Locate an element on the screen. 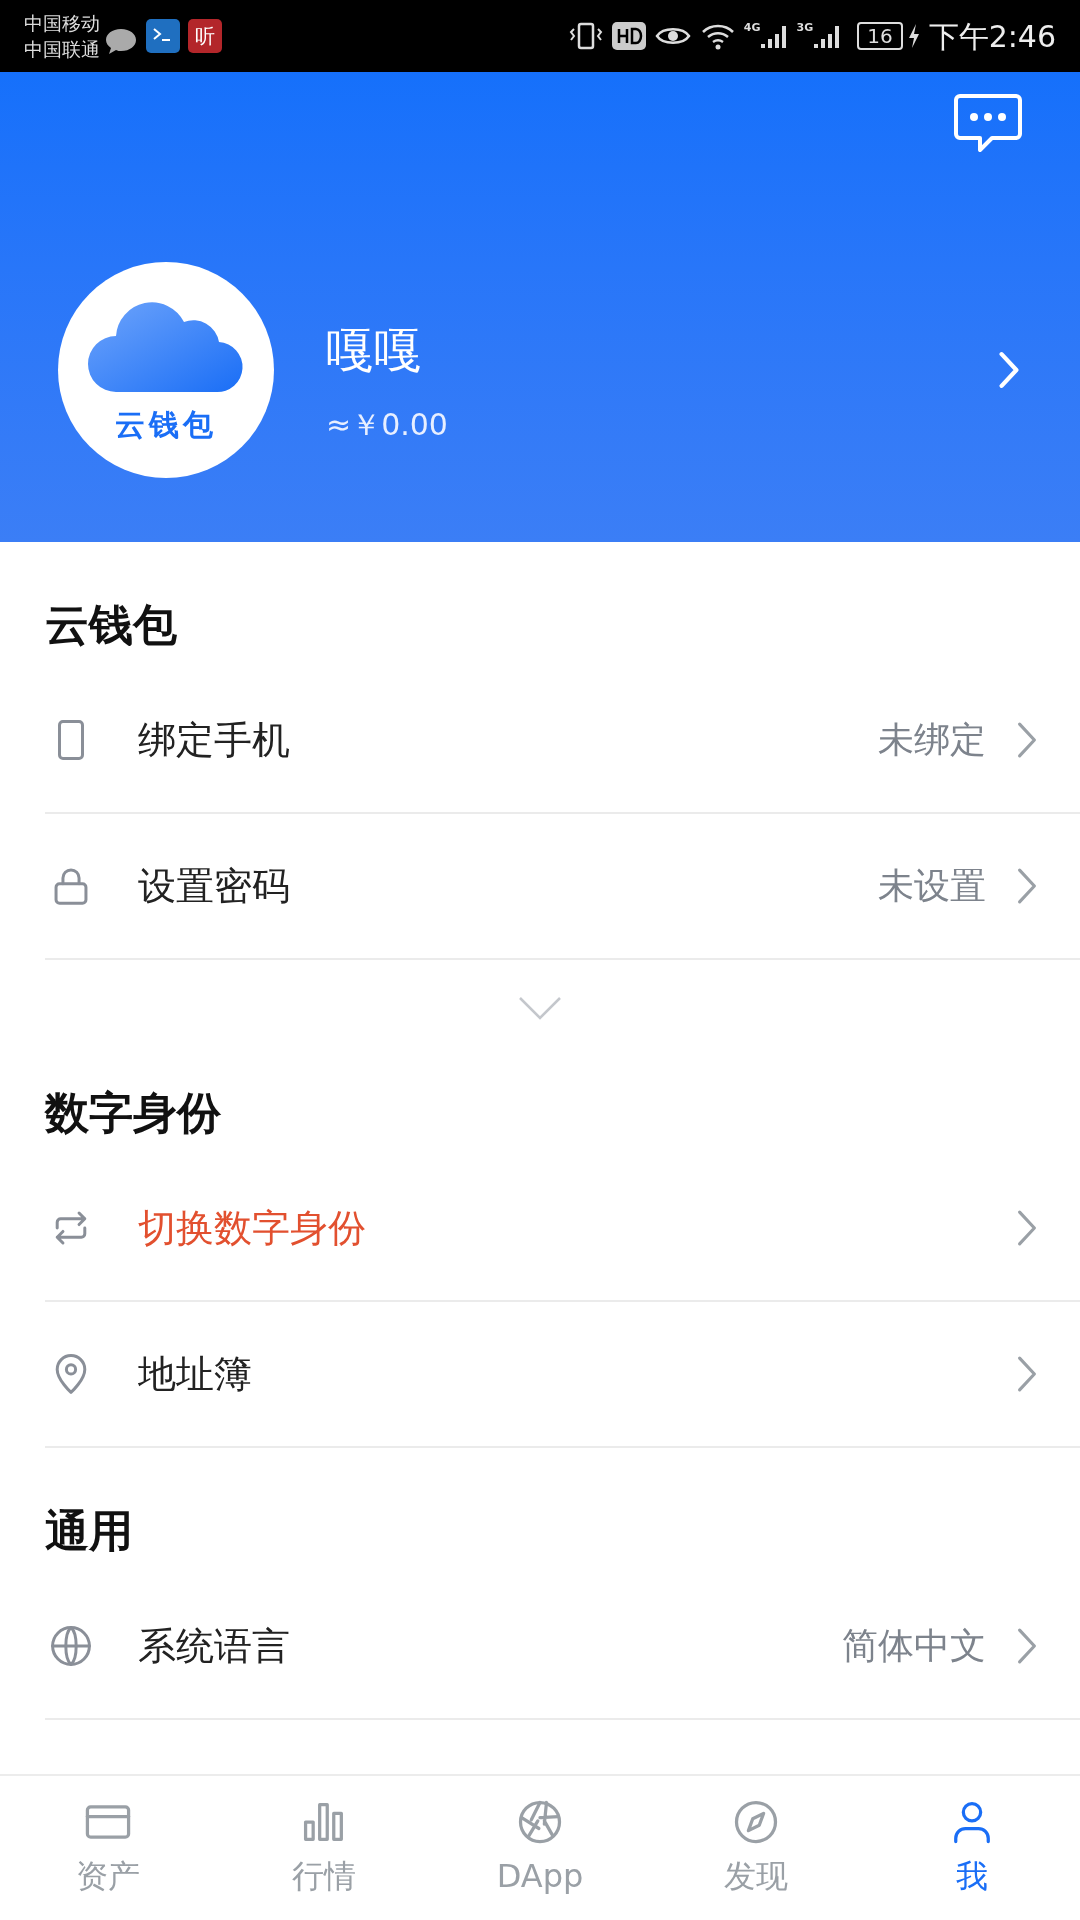 The width and height of the screenshot is (1080, 1920). chat-bubble-icon is located at coordinates (121, 42).